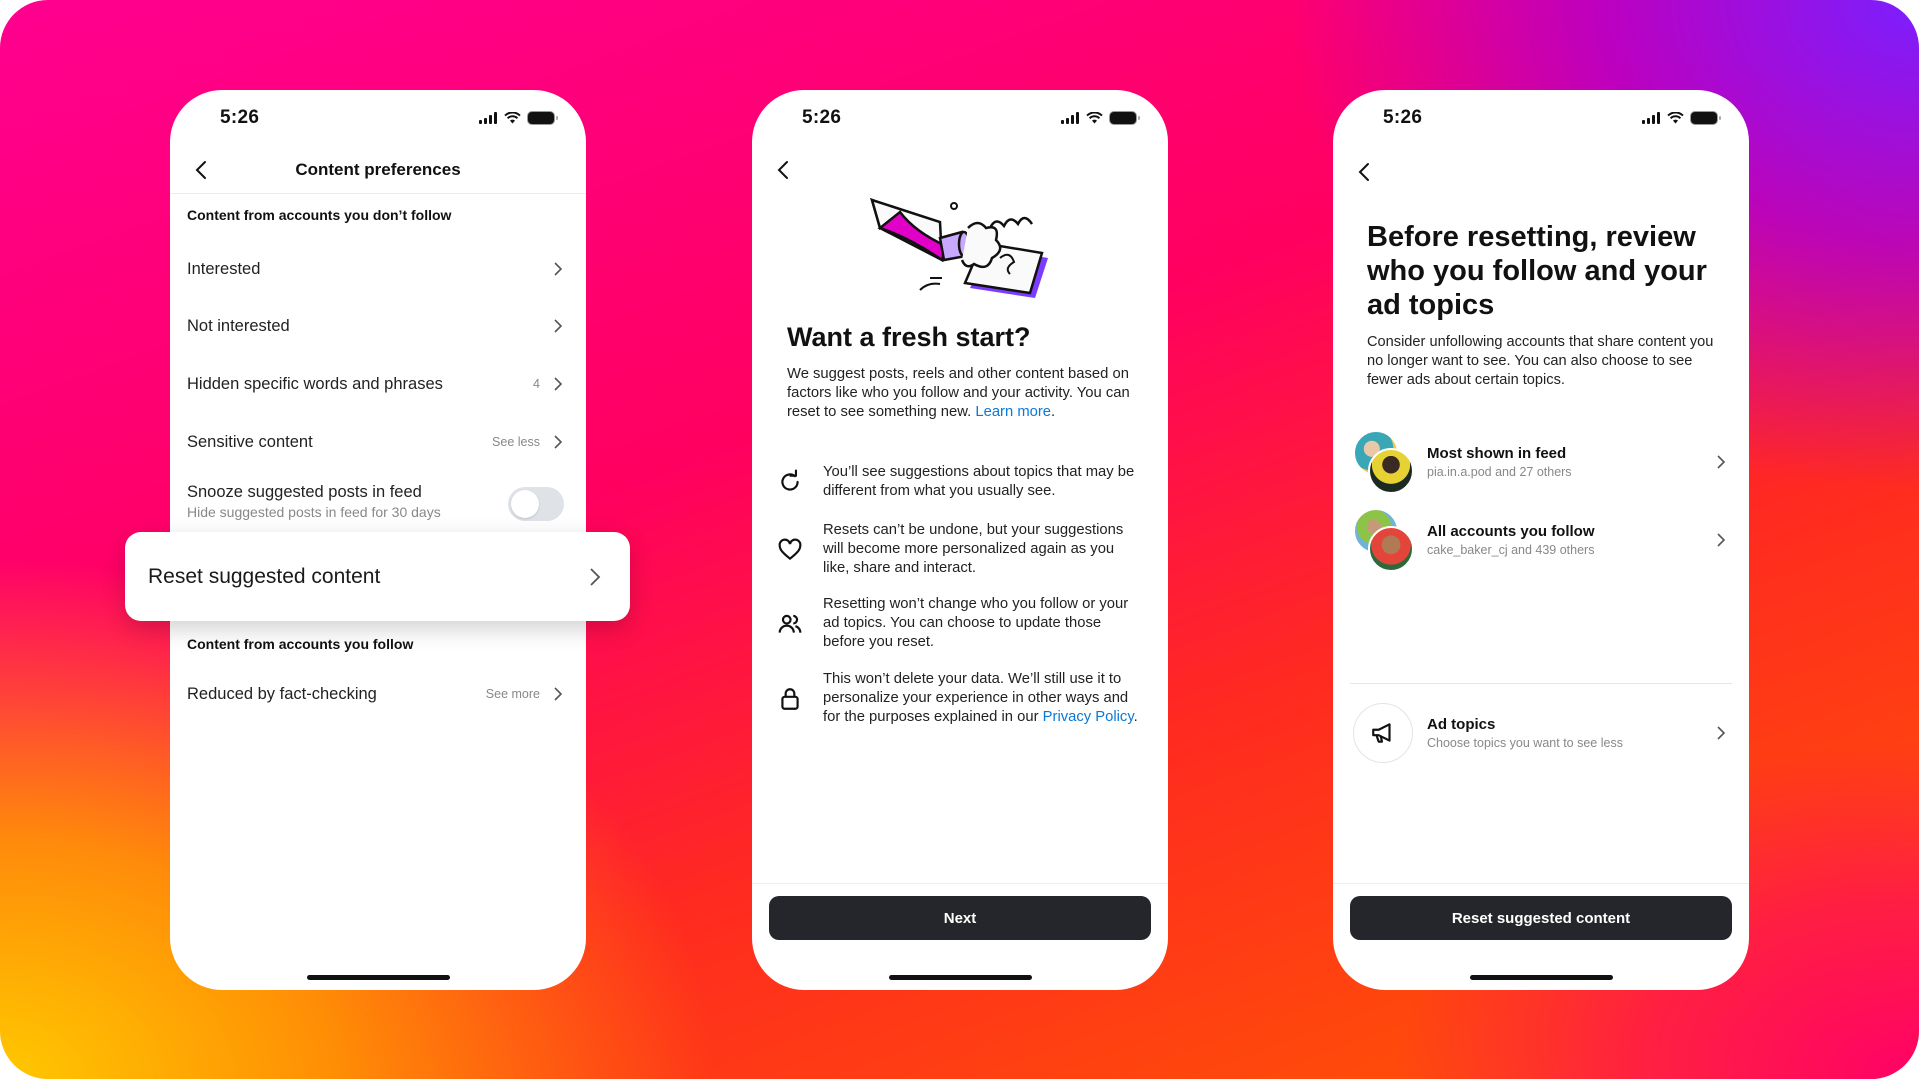 The width and height of the screenshot is (1919, 1079). Describe the element at coordinates (264, 576) in the screenshot. I see `reset-item-label: Reset suggested content` at that location.